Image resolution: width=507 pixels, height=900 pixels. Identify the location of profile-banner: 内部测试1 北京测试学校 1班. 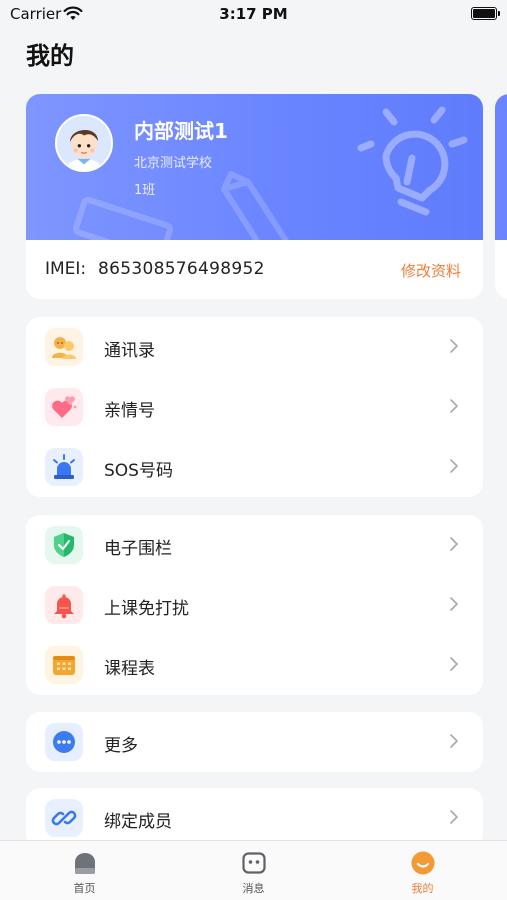
(254, 167).